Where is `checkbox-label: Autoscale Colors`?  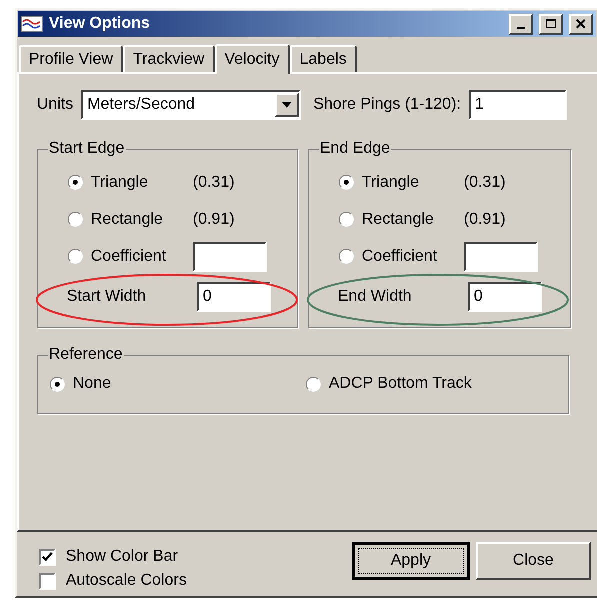 checkbox-label: Autoscale Colors is located at coordinates (126, 581).